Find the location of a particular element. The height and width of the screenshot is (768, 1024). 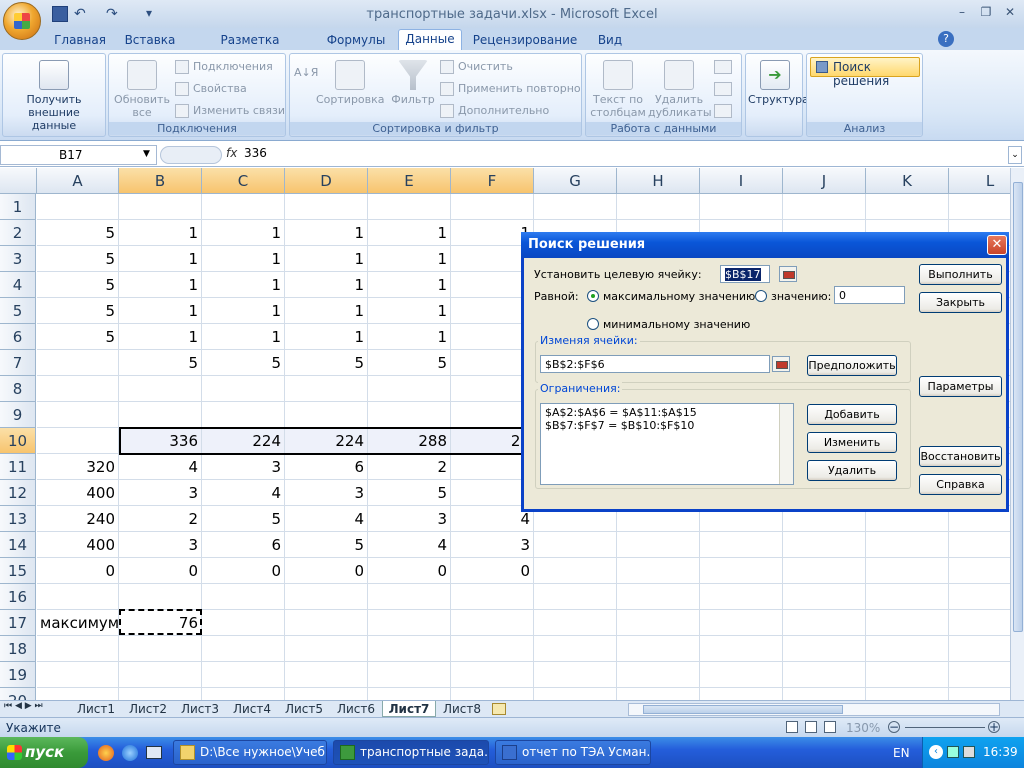

row-header-9: 9 is located at coordinates (18, 415).